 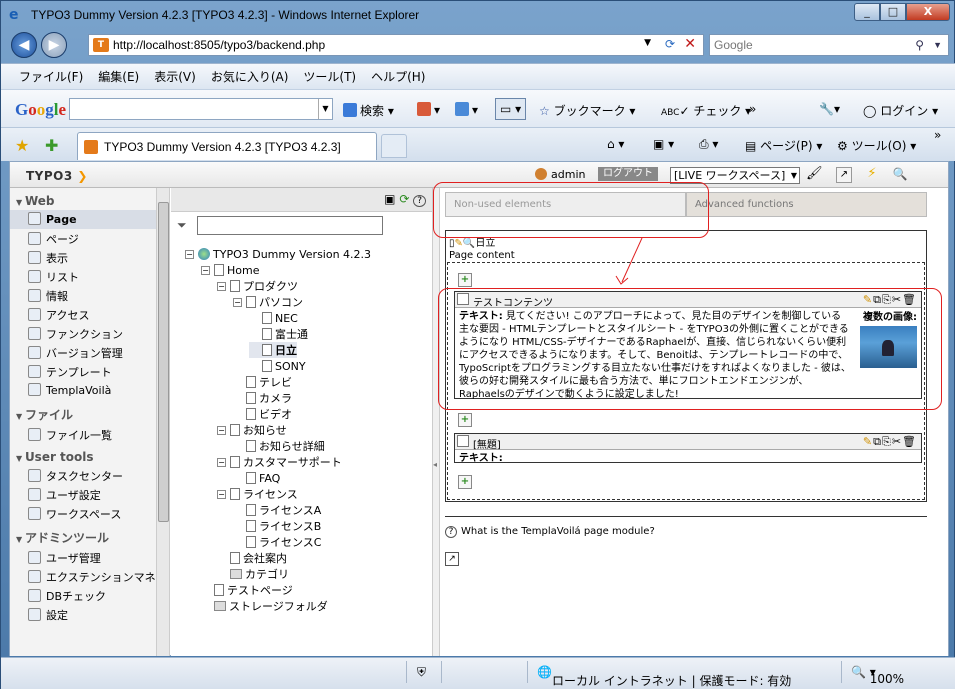 I want to click on tree-node: − カスタマーサポート, so click(x=279, y=462).